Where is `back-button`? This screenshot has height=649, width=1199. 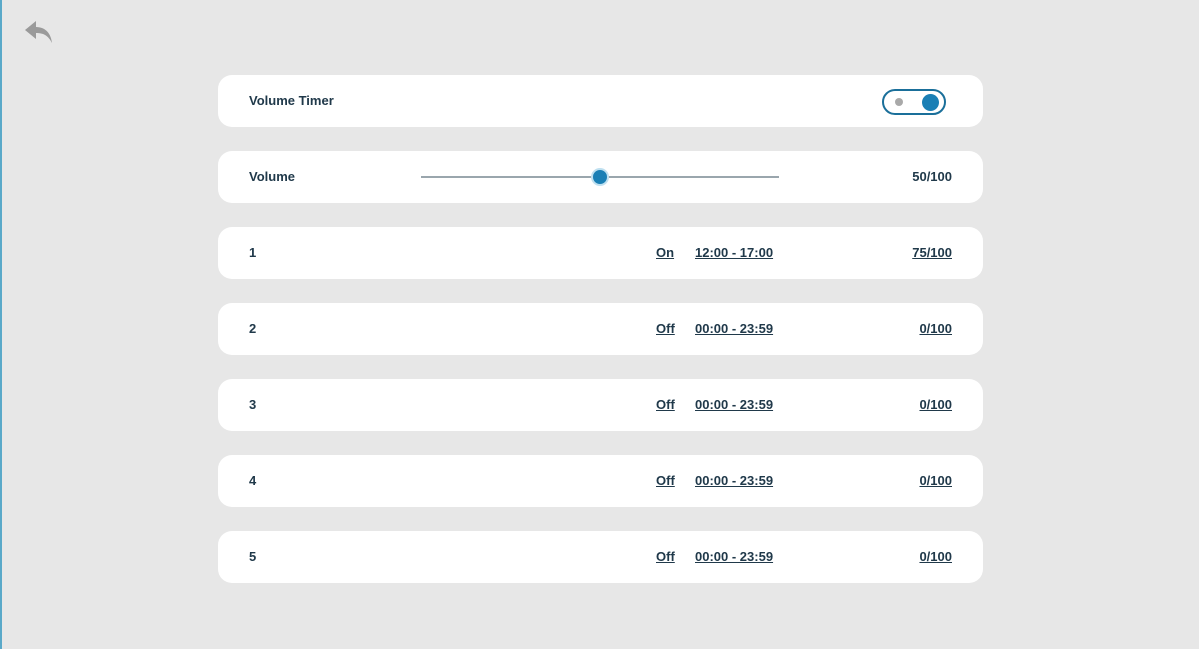 back-button is located at coordinates (39, 32).